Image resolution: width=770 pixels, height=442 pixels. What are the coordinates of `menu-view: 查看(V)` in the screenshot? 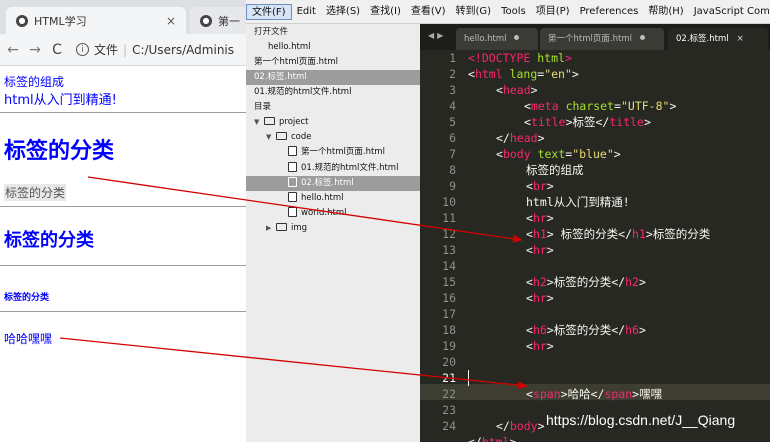 It's located at (428, 12).